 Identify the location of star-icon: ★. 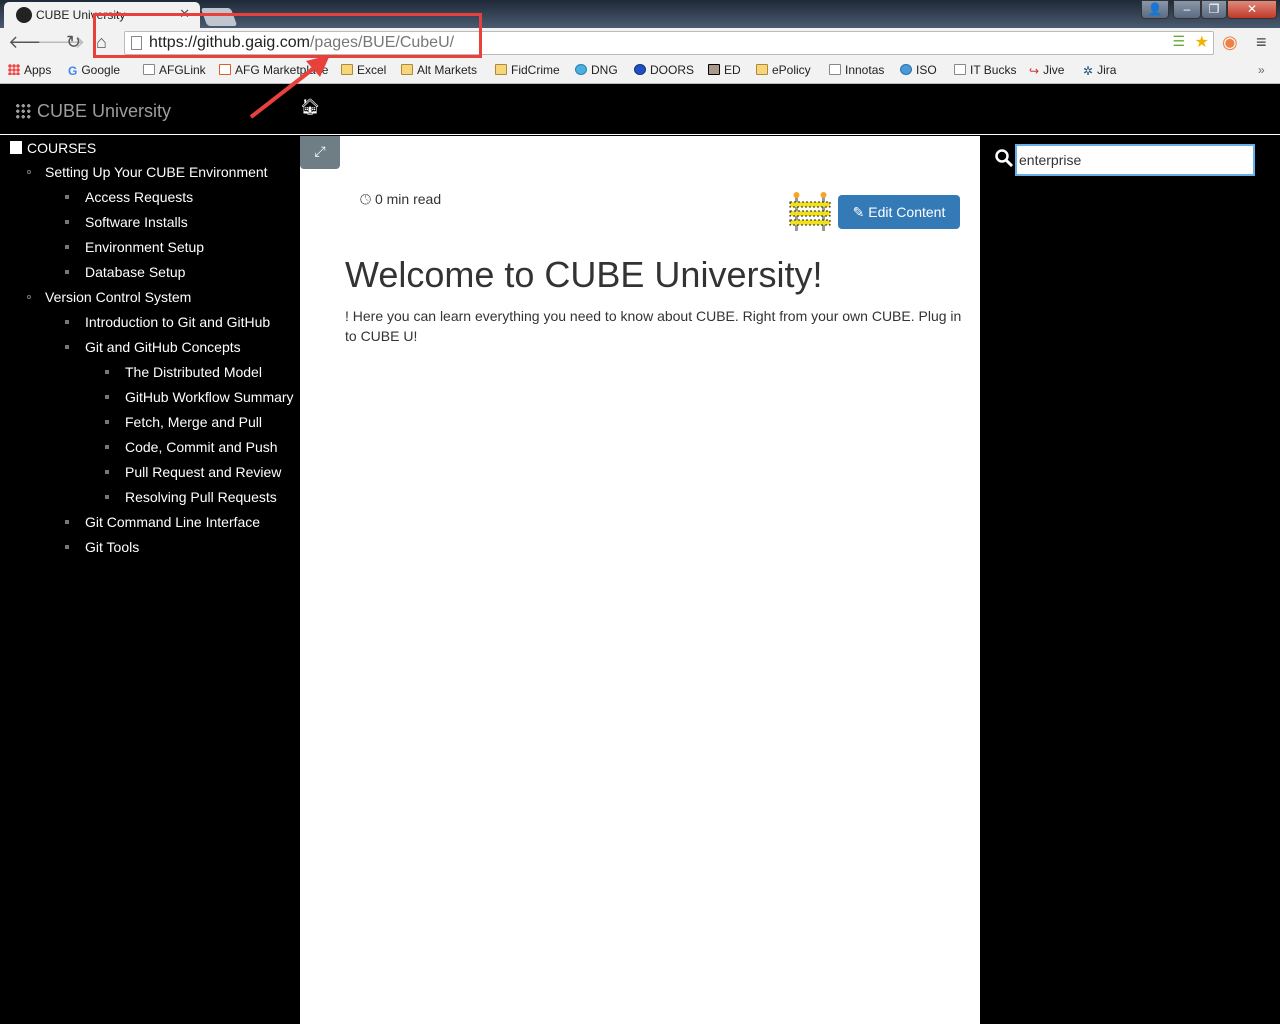
(1202, 42).